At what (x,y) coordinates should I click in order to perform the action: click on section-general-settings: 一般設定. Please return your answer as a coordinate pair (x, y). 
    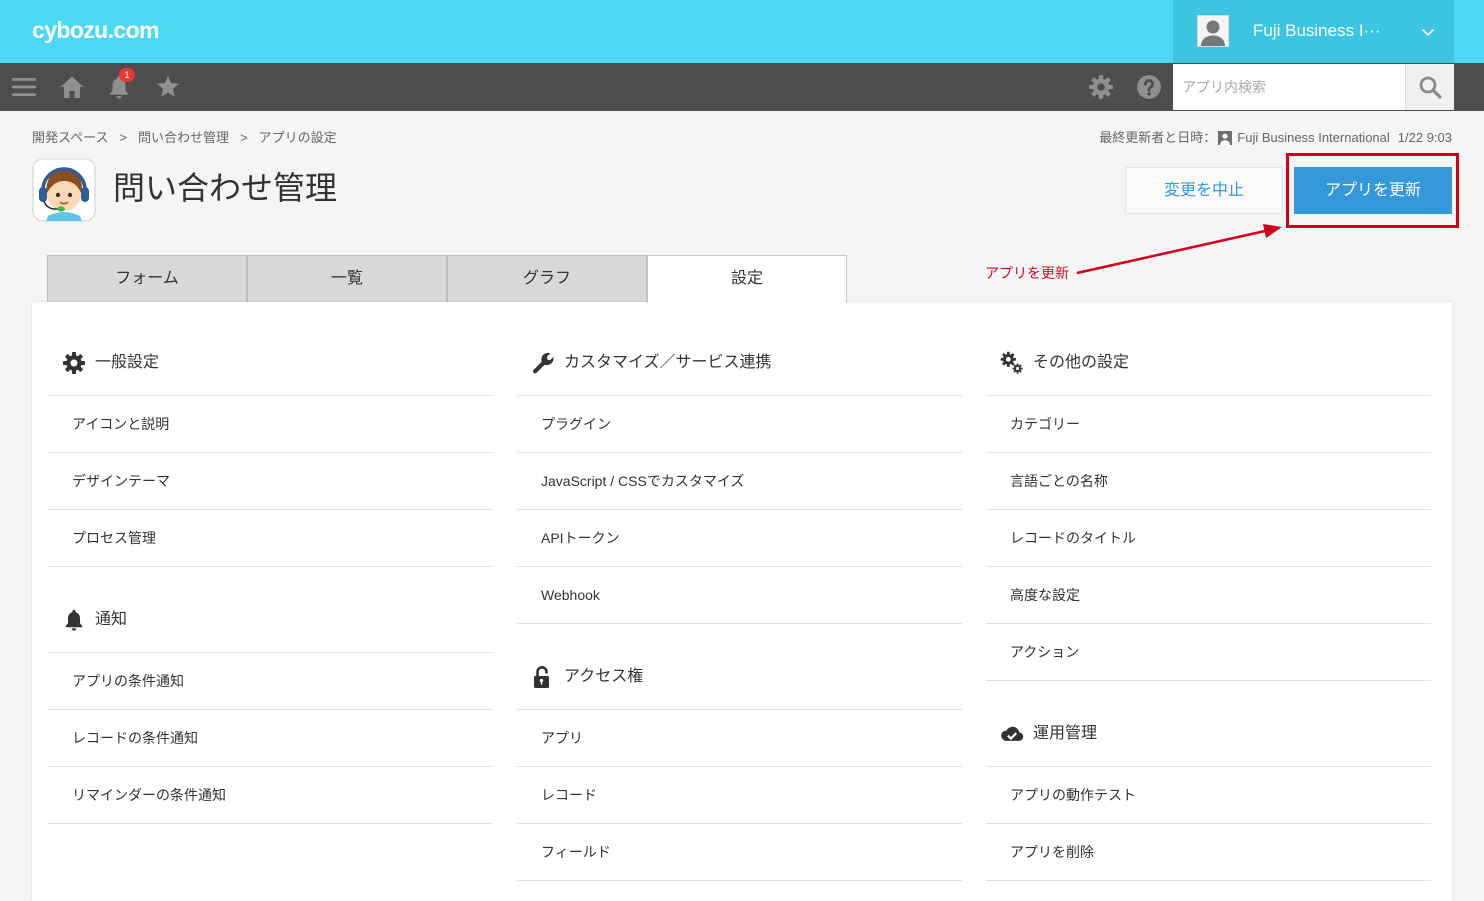
    Looking at the image, I should click on (270, 353).